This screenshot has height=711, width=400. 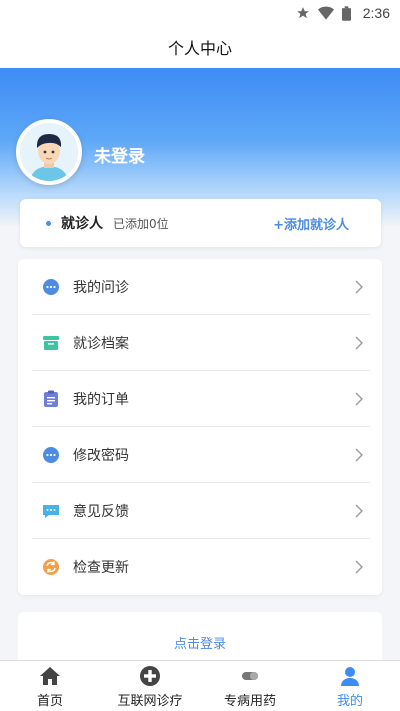 What do you see at coordinates (51, 343) in the screenshot?
I see `archive-box-icon` at bounding box center [51, 343].